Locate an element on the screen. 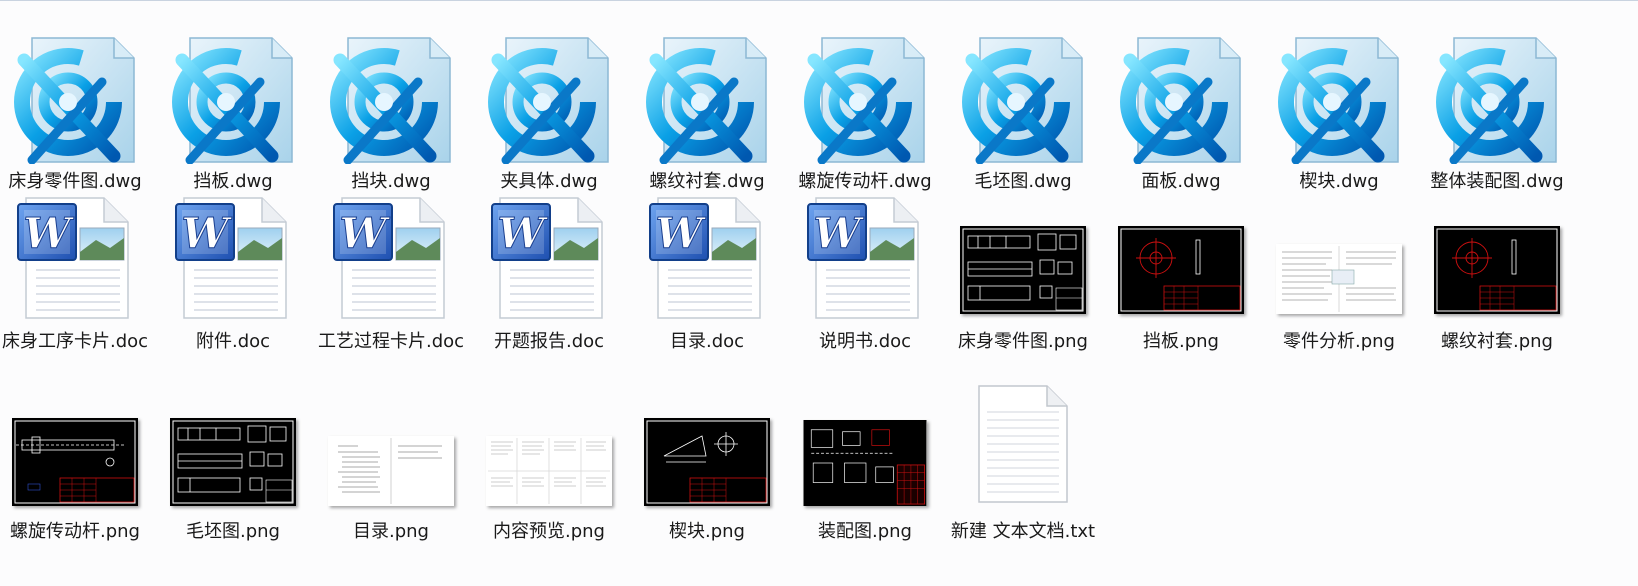 The width and height of the screenshot is (1638, 586). file-item-0-1: 挡板.dwg is located at coordinates (233, 104).